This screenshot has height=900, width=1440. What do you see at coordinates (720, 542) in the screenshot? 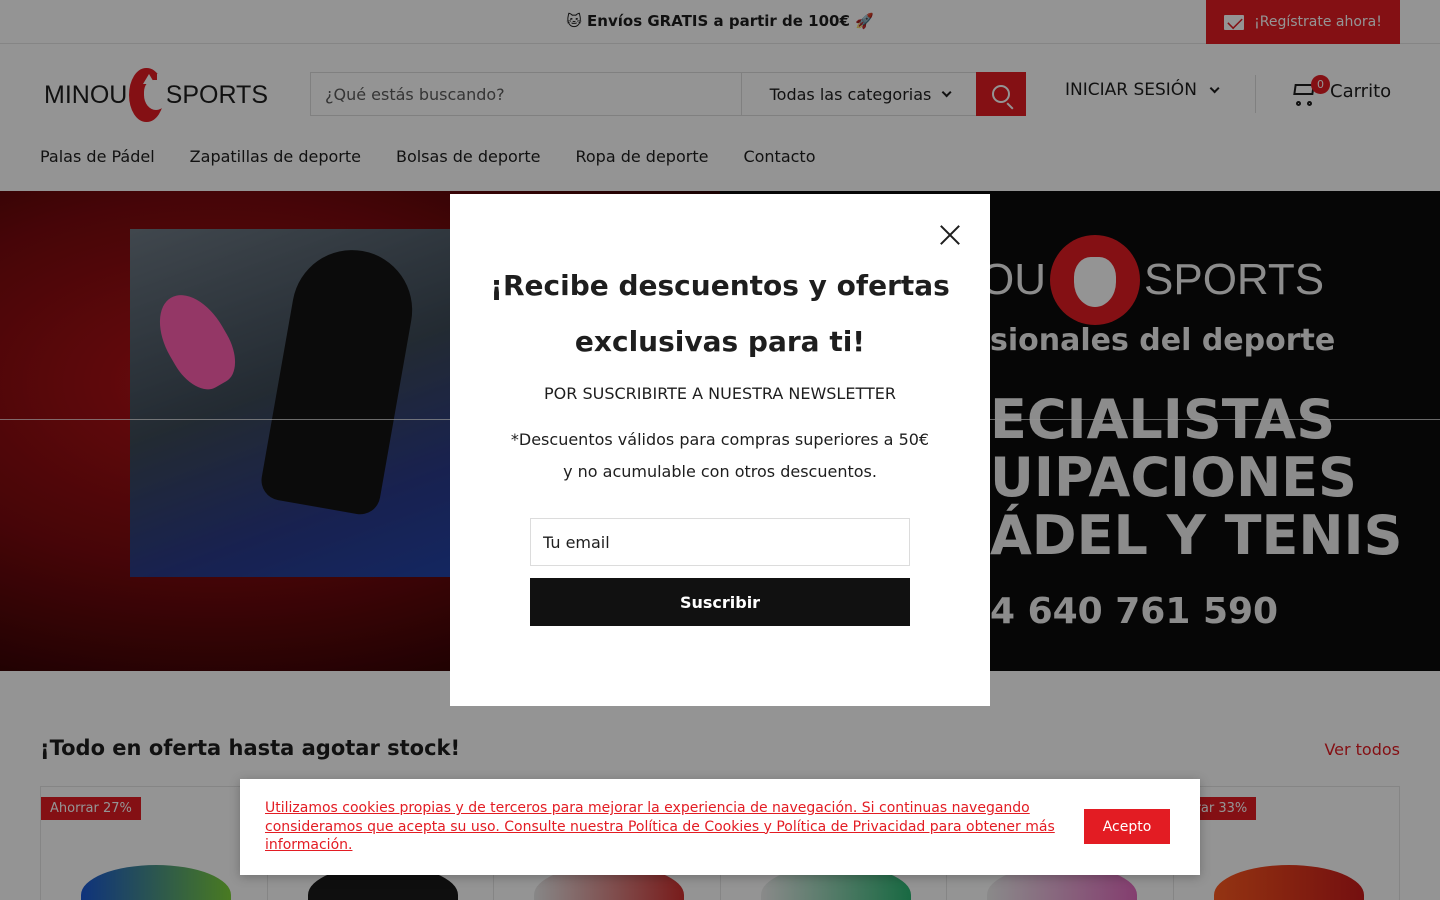
I see `email-field` at bounding box center [720, 542].